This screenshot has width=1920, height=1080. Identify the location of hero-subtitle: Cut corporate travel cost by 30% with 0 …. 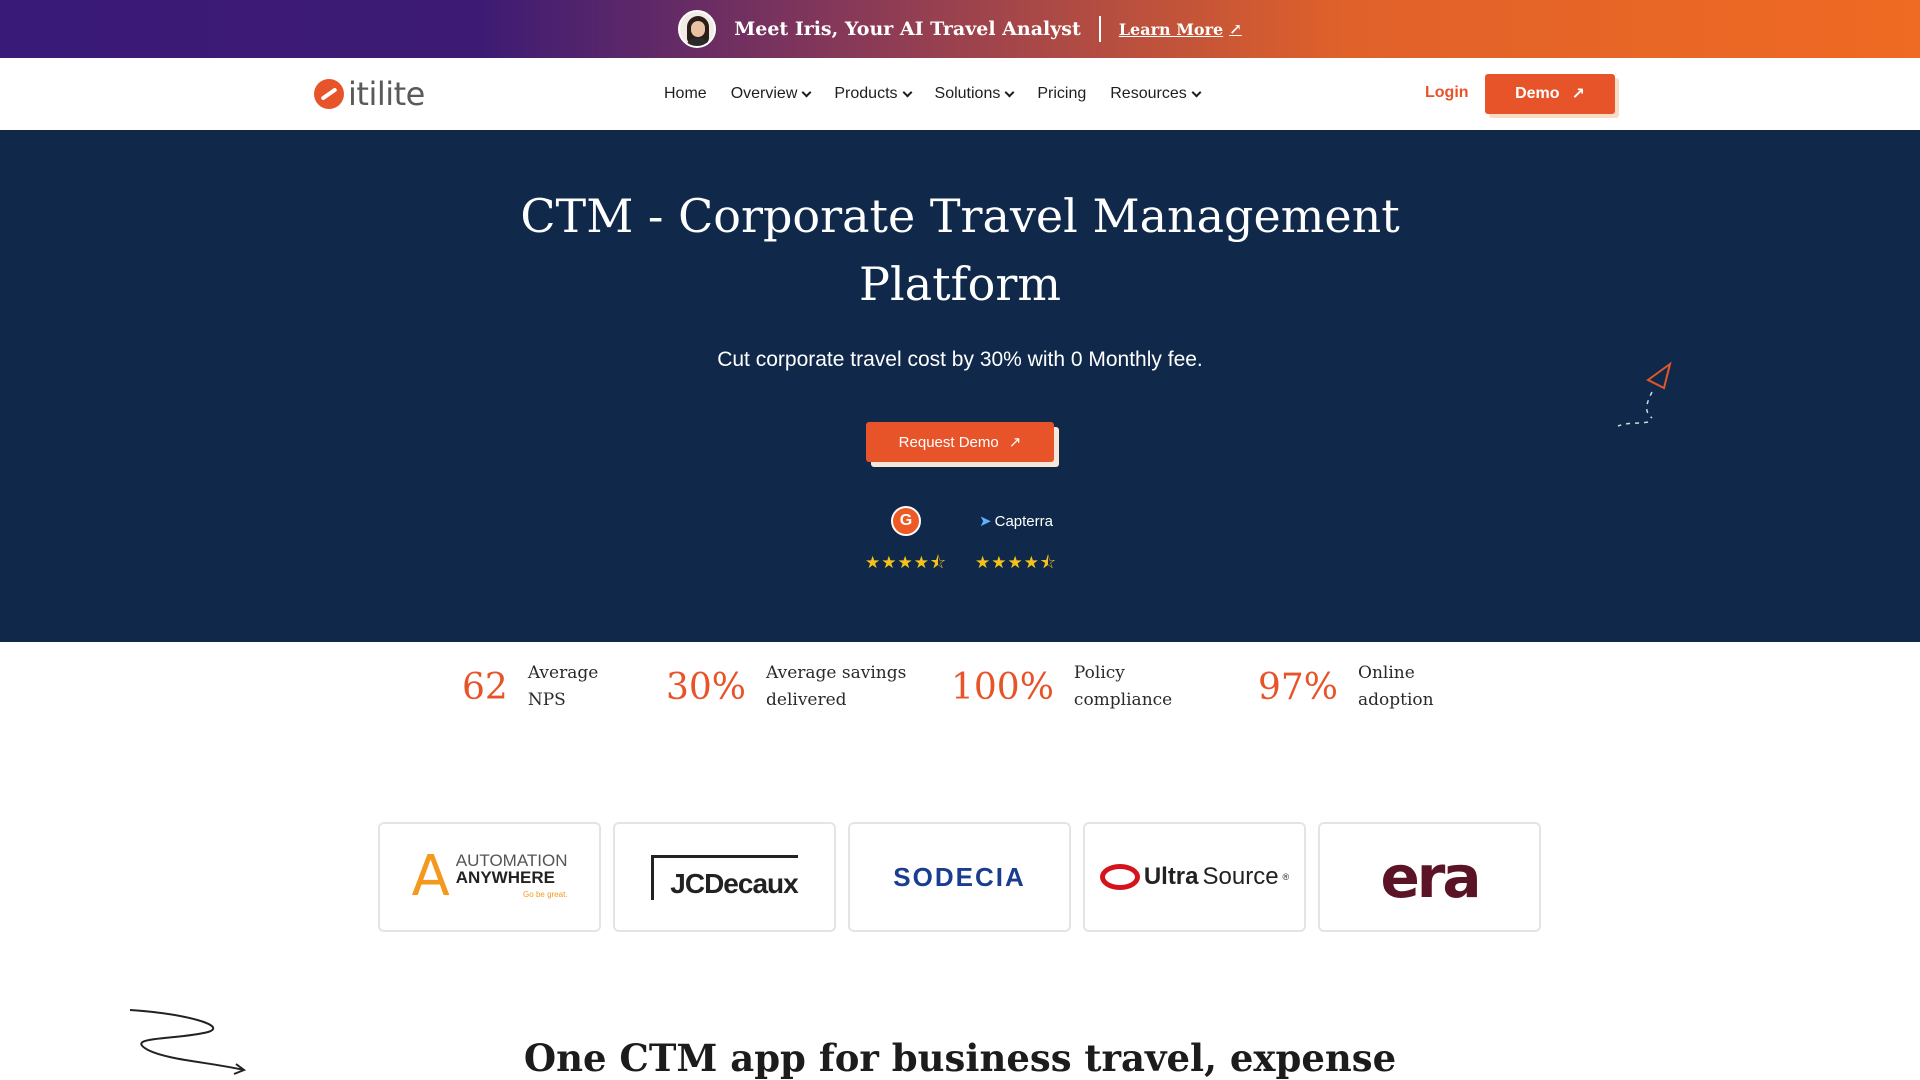
(960, 359).